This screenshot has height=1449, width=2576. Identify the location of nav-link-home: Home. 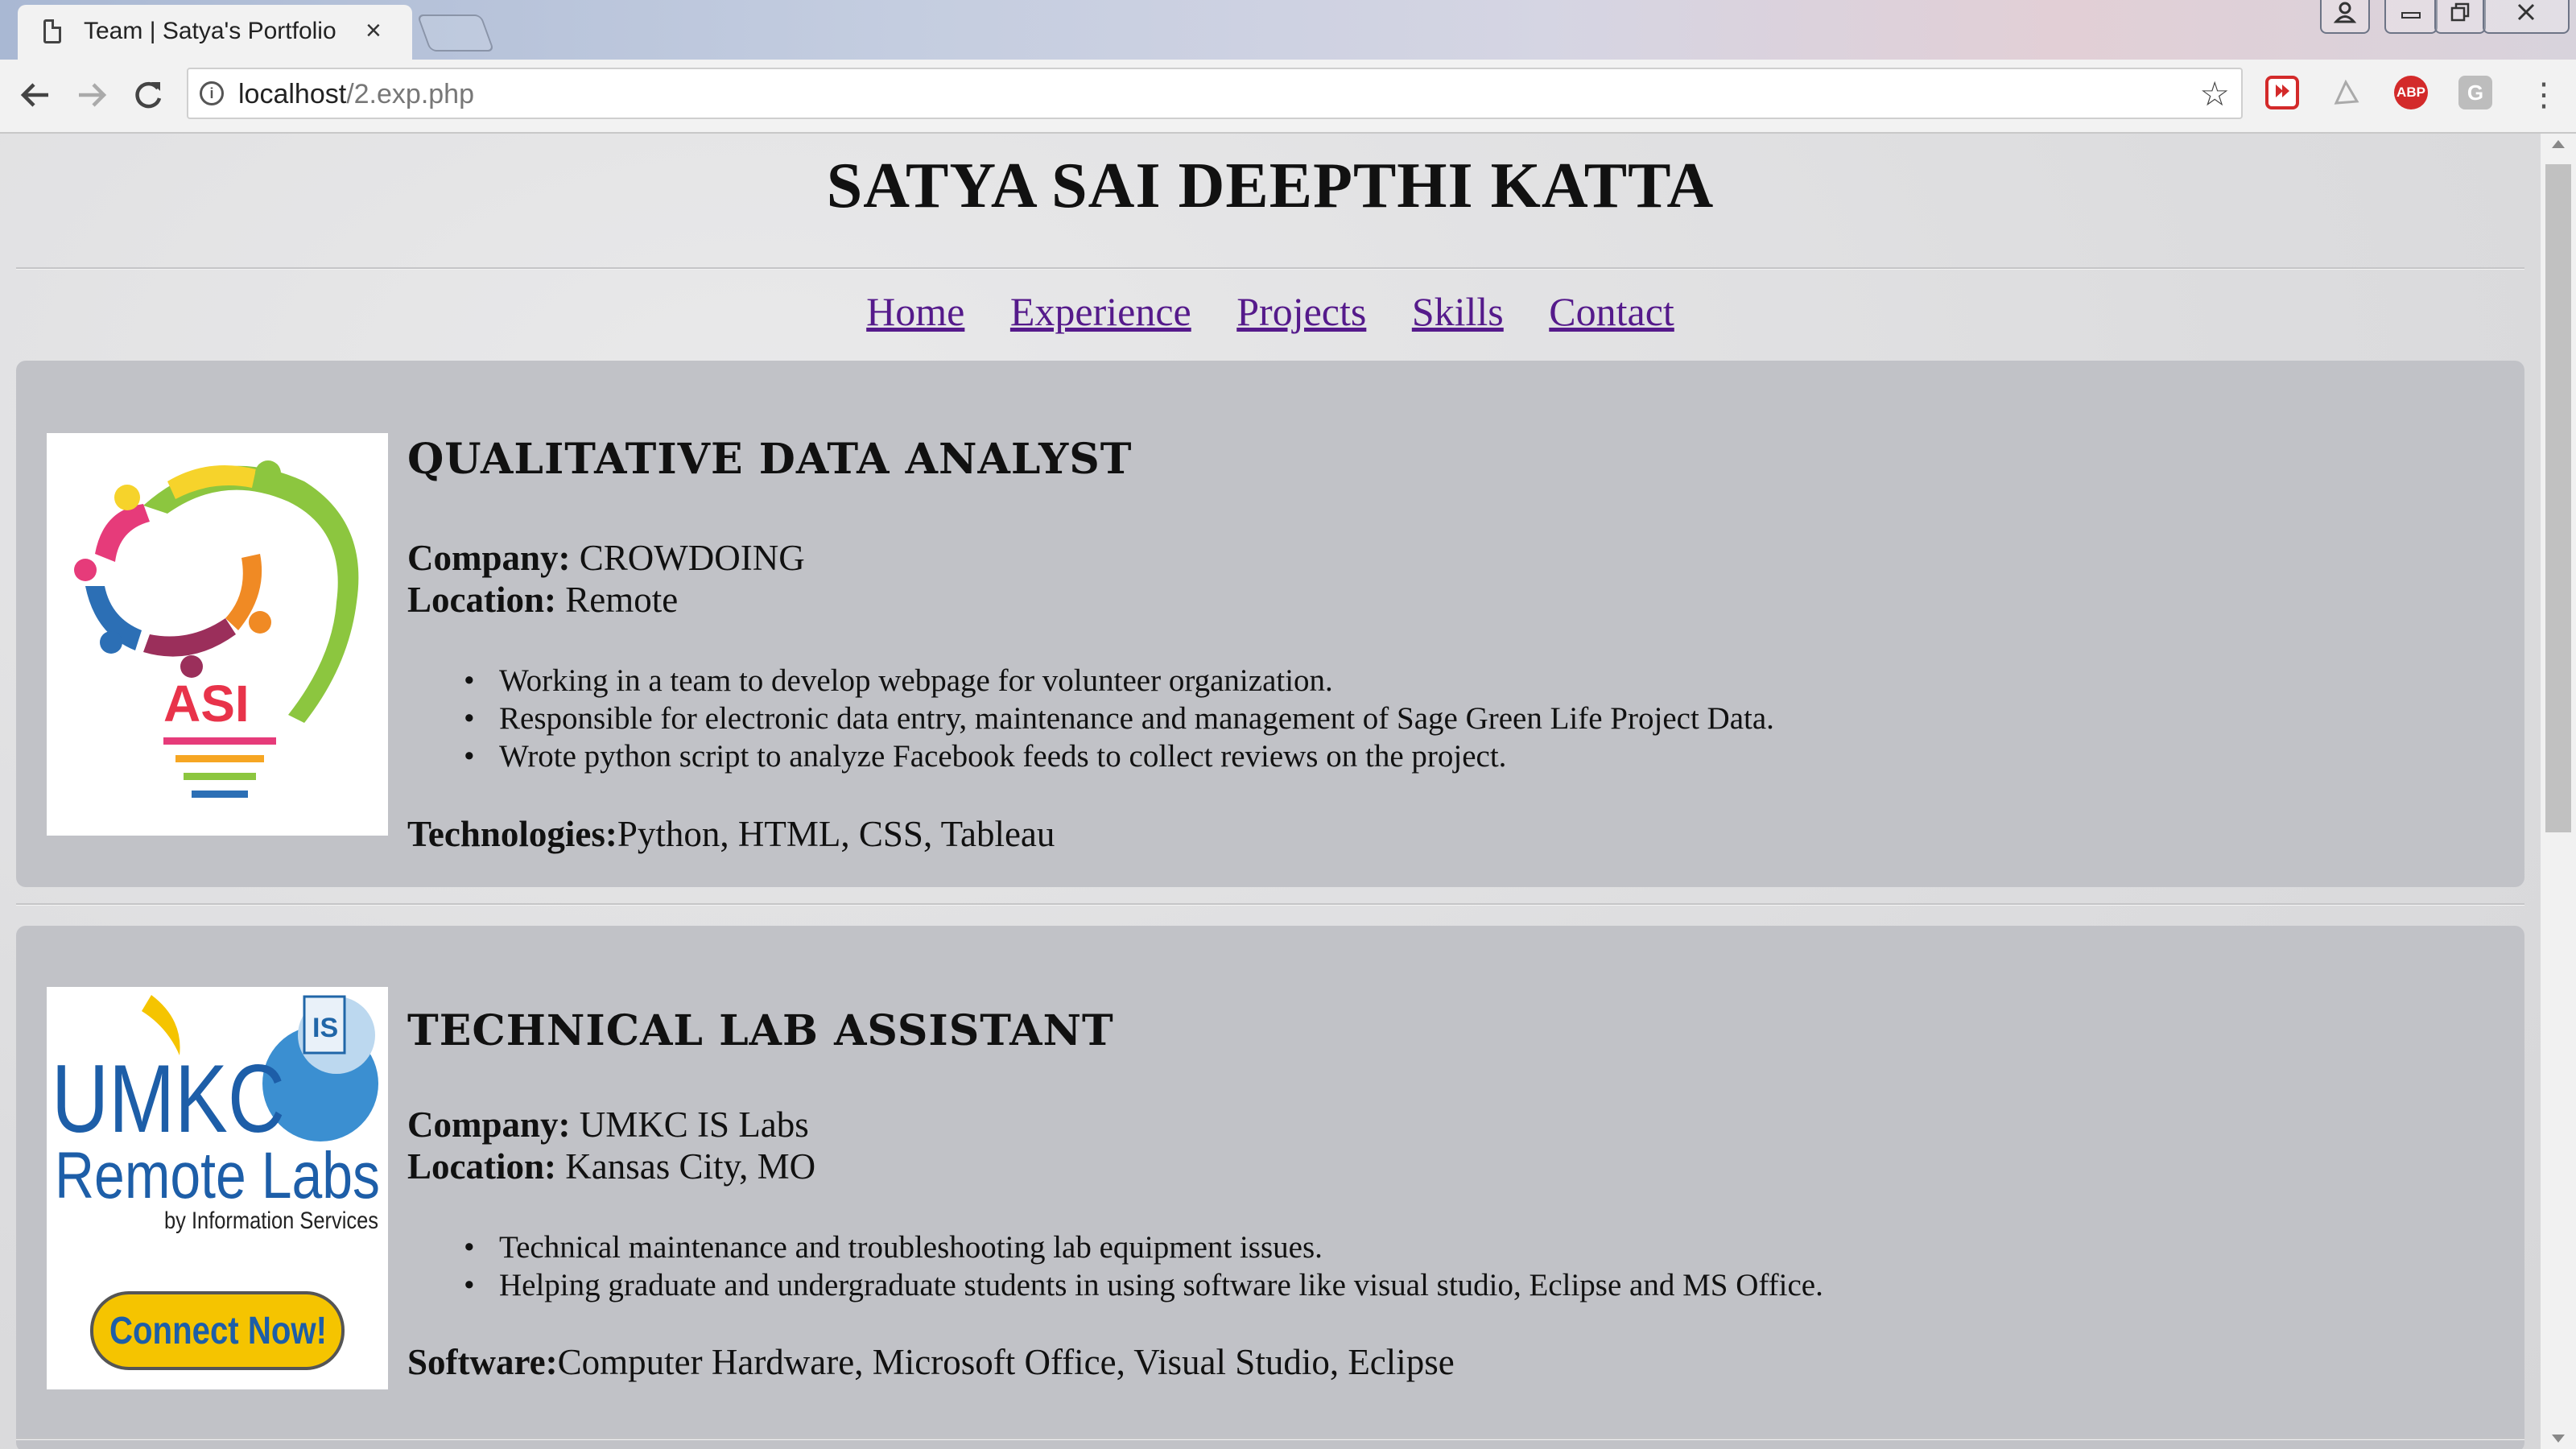
(915, 311).